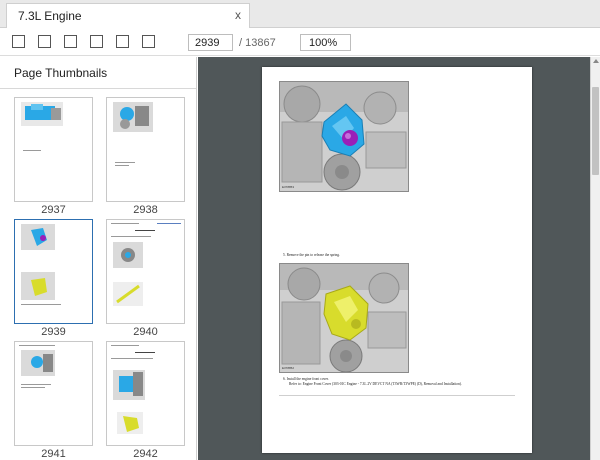 This screenshot has height=460, width=600. I want to click on document-tab: 7.3L Engine x, so click(128, 16).